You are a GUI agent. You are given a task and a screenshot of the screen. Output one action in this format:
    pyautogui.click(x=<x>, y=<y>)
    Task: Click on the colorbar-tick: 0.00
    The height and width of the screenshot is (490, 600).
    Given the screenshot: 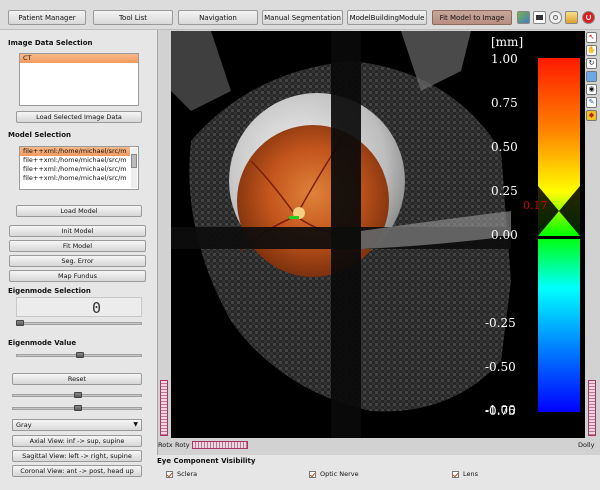 What is the action you would take?
    pyautogui.click(x=504, y=235)
    